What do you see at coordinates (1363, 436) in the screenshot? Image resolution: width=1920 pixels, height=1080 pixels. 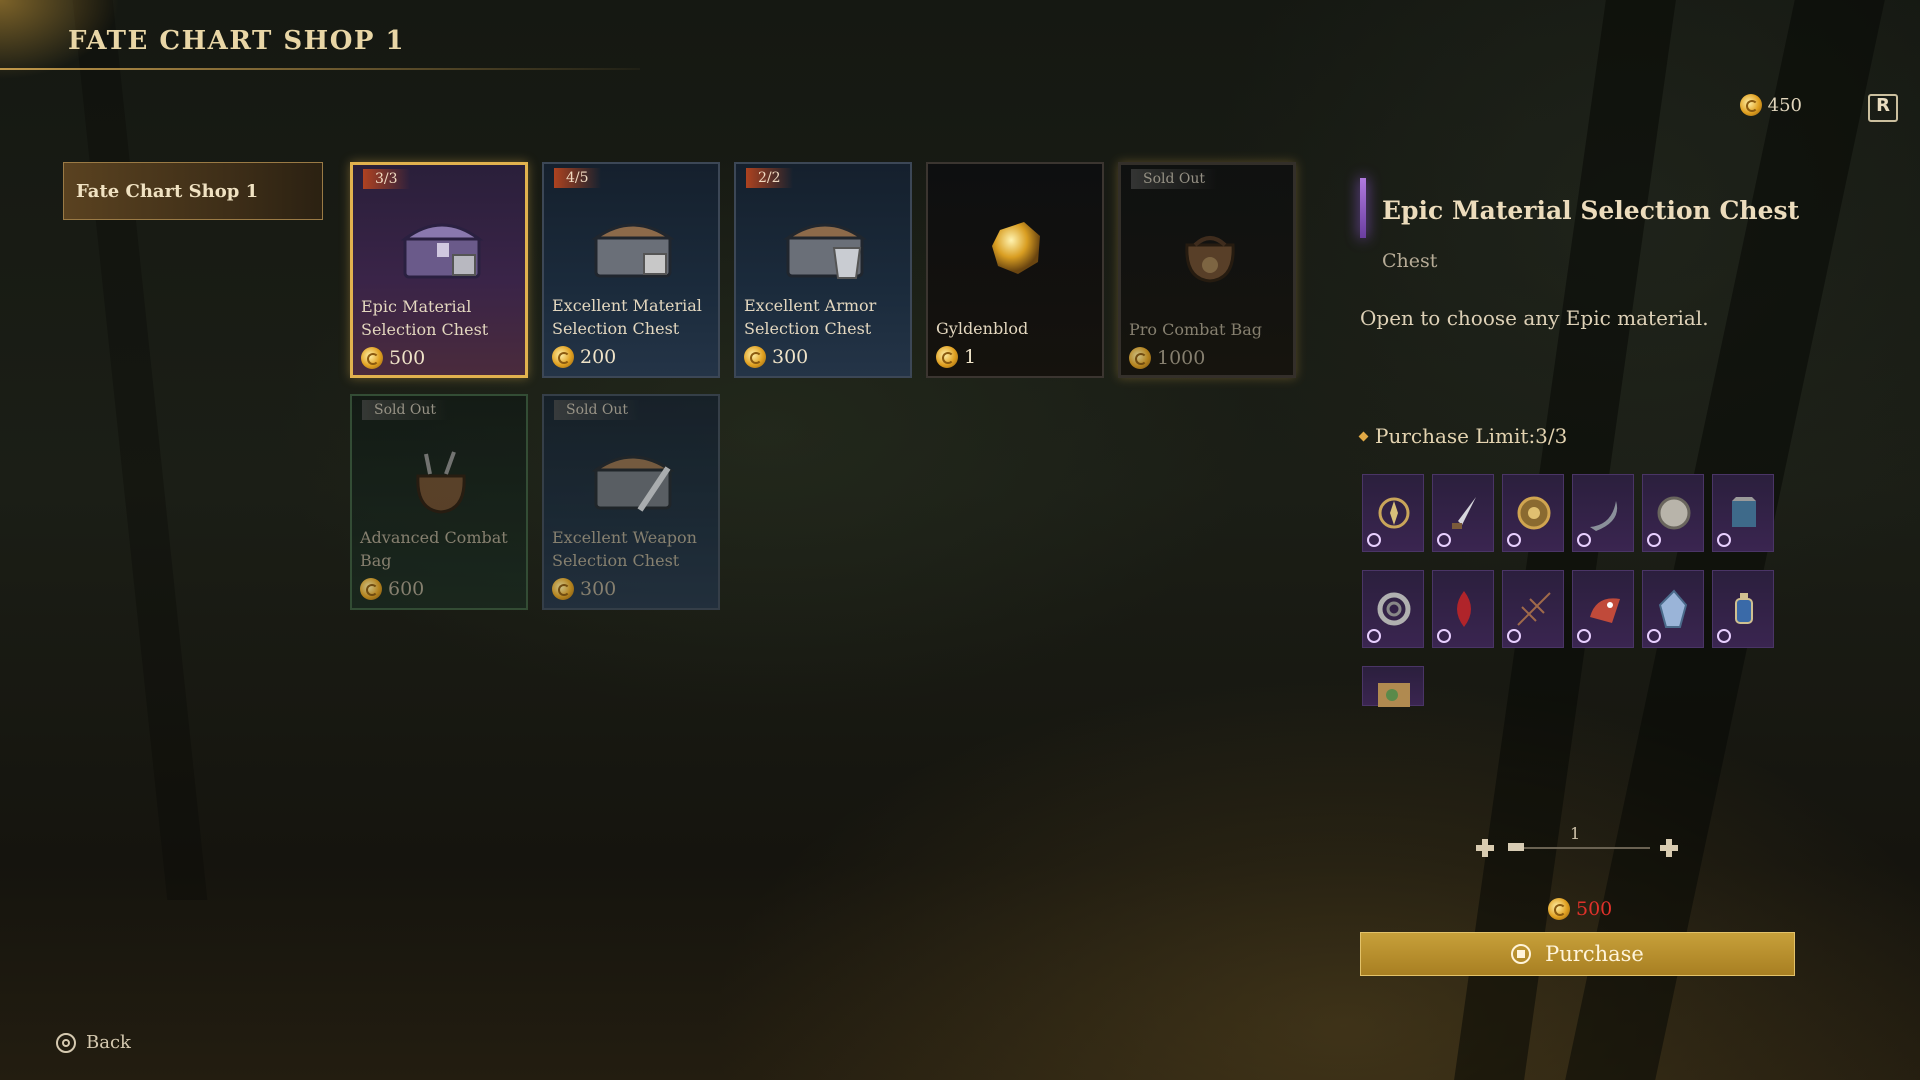 I see `diamond-icon` at bounding box center [1363, 436].